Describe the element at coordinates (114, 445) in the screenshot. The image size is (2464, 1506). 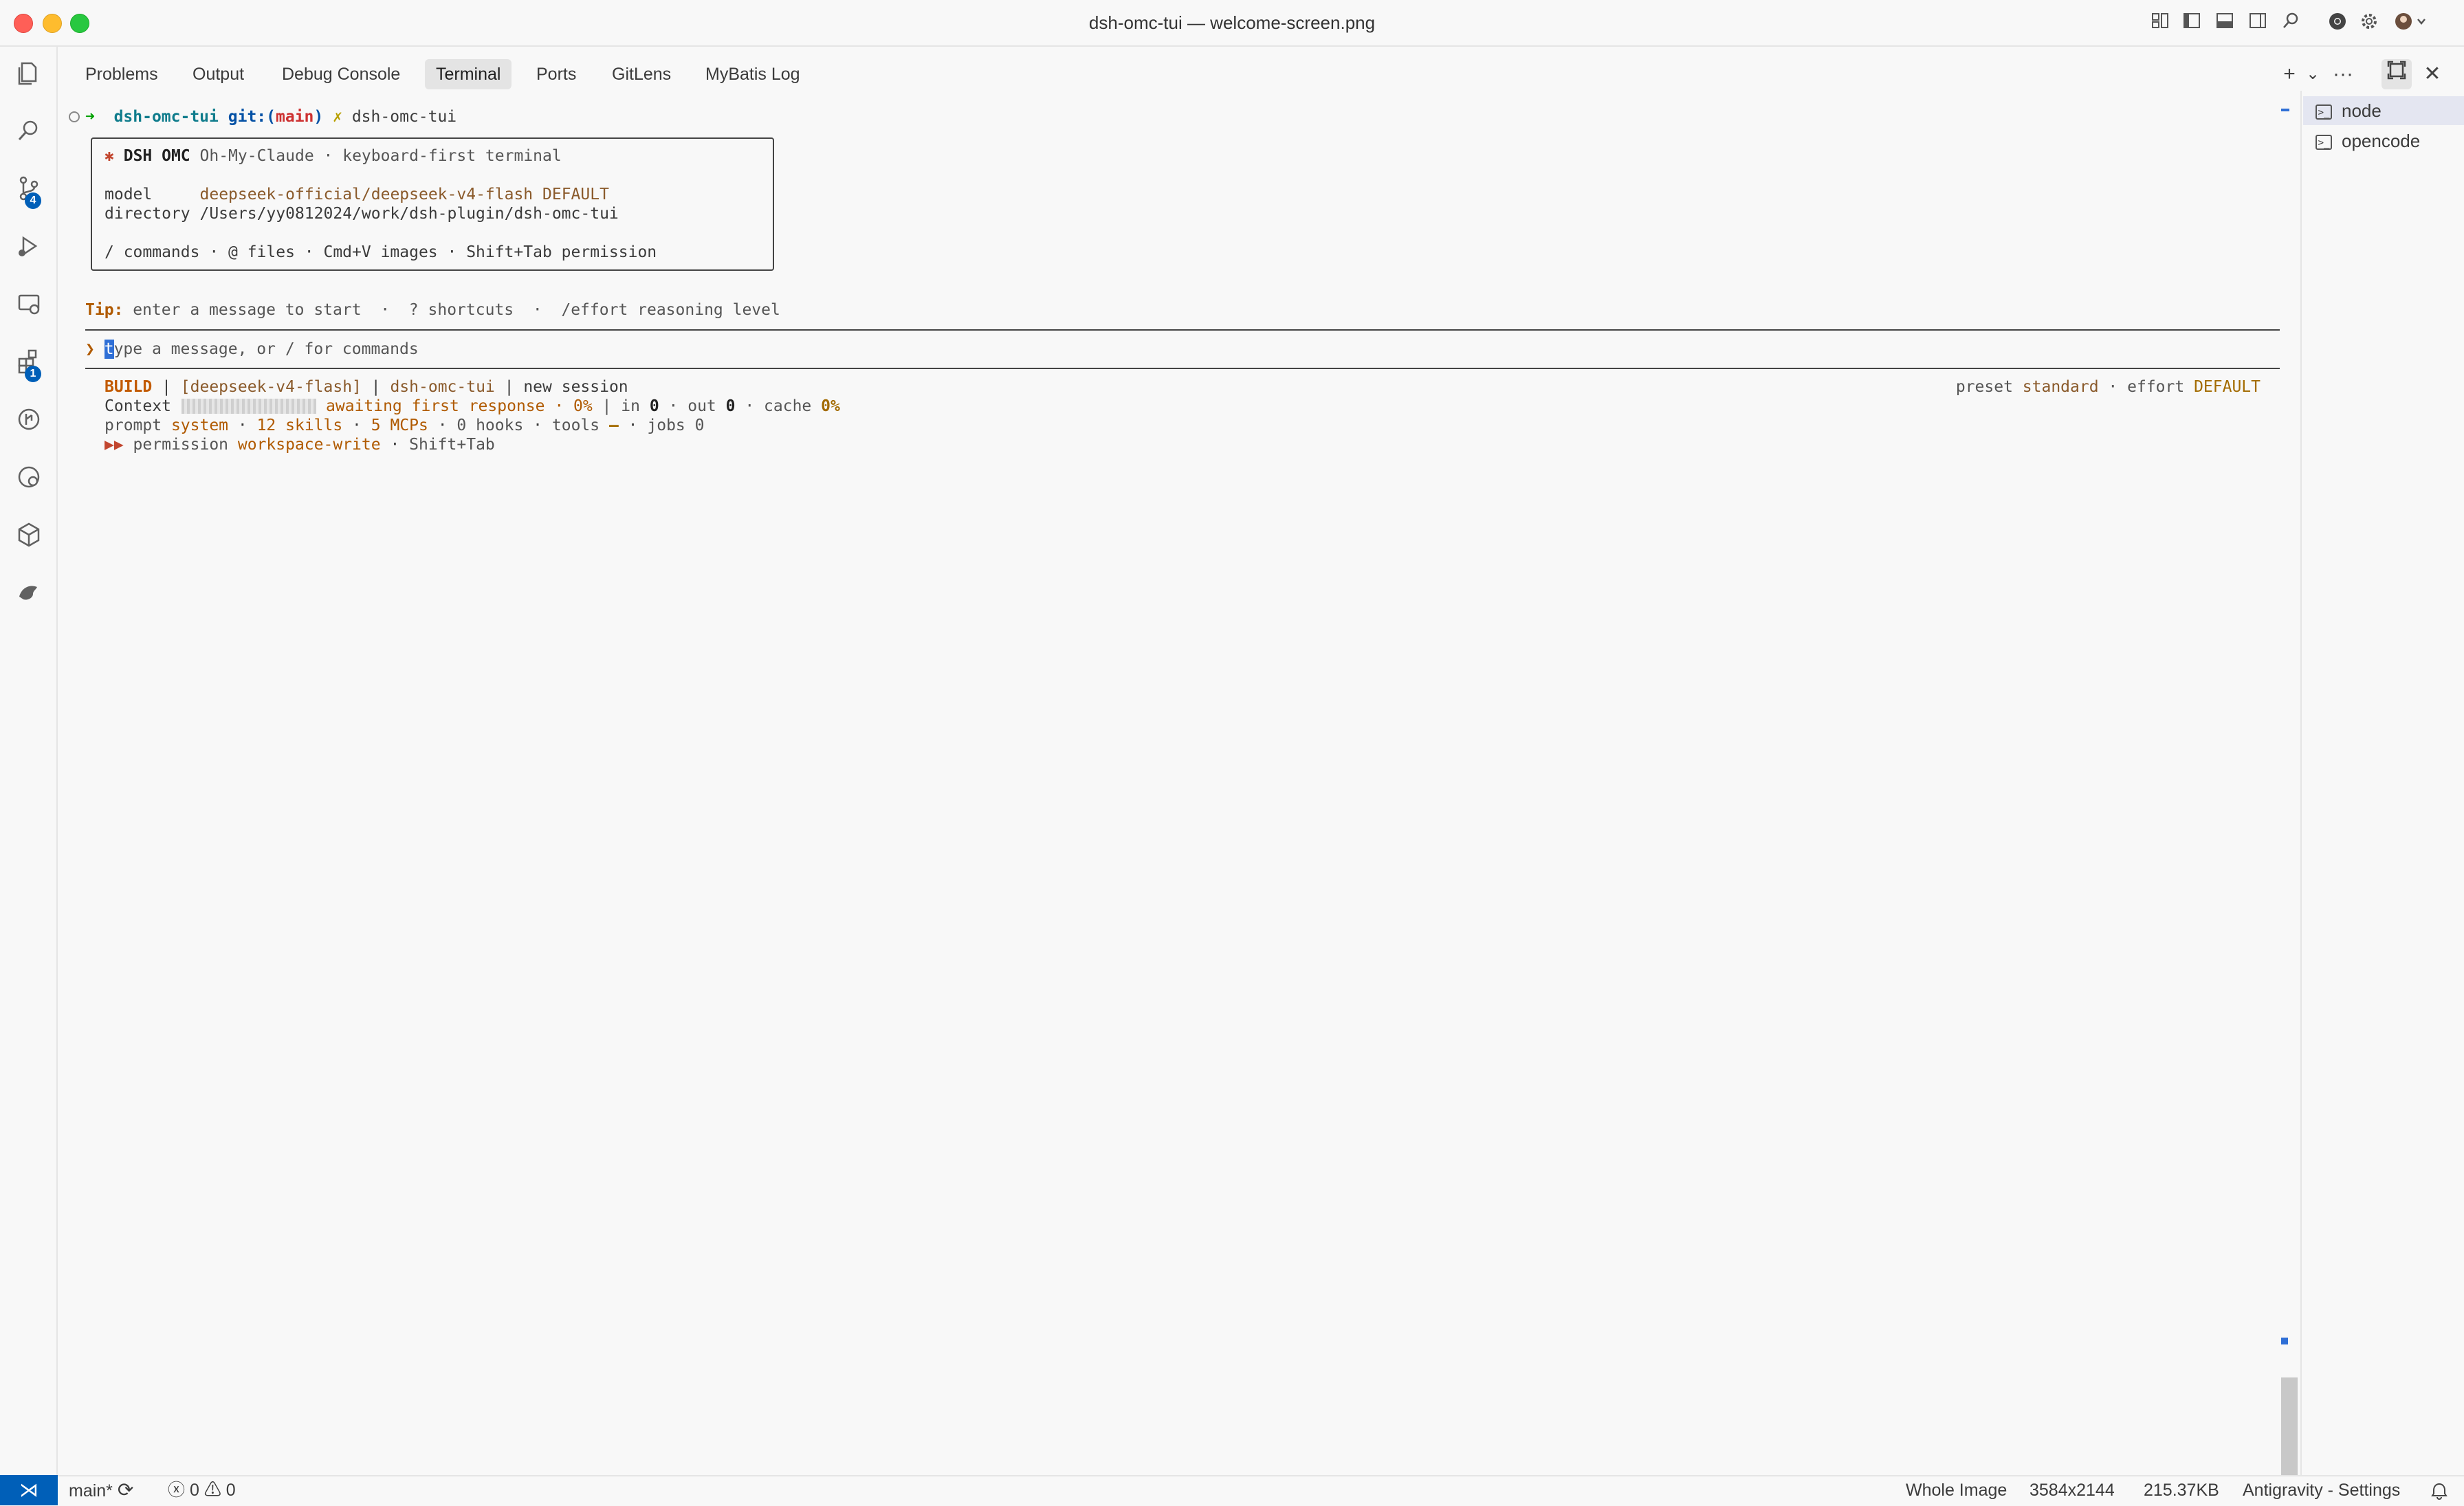
I see `permission-arrows-icon: ▶▶` at that location.